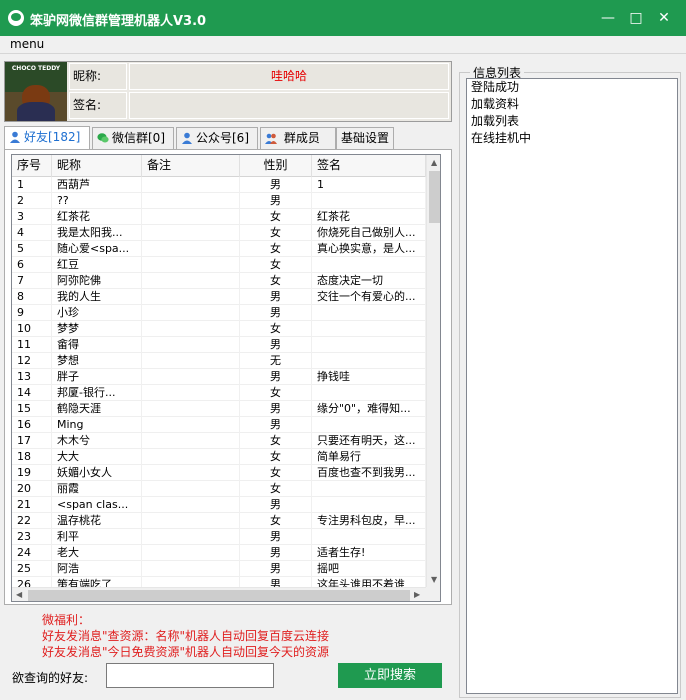 The image size is (686, 700). Describe the element at coordinates (228, 91) in the screenshot. I see `profile-panel: CHOCO TEDDY 昵称: 哇哈哈 签名:` at that location.